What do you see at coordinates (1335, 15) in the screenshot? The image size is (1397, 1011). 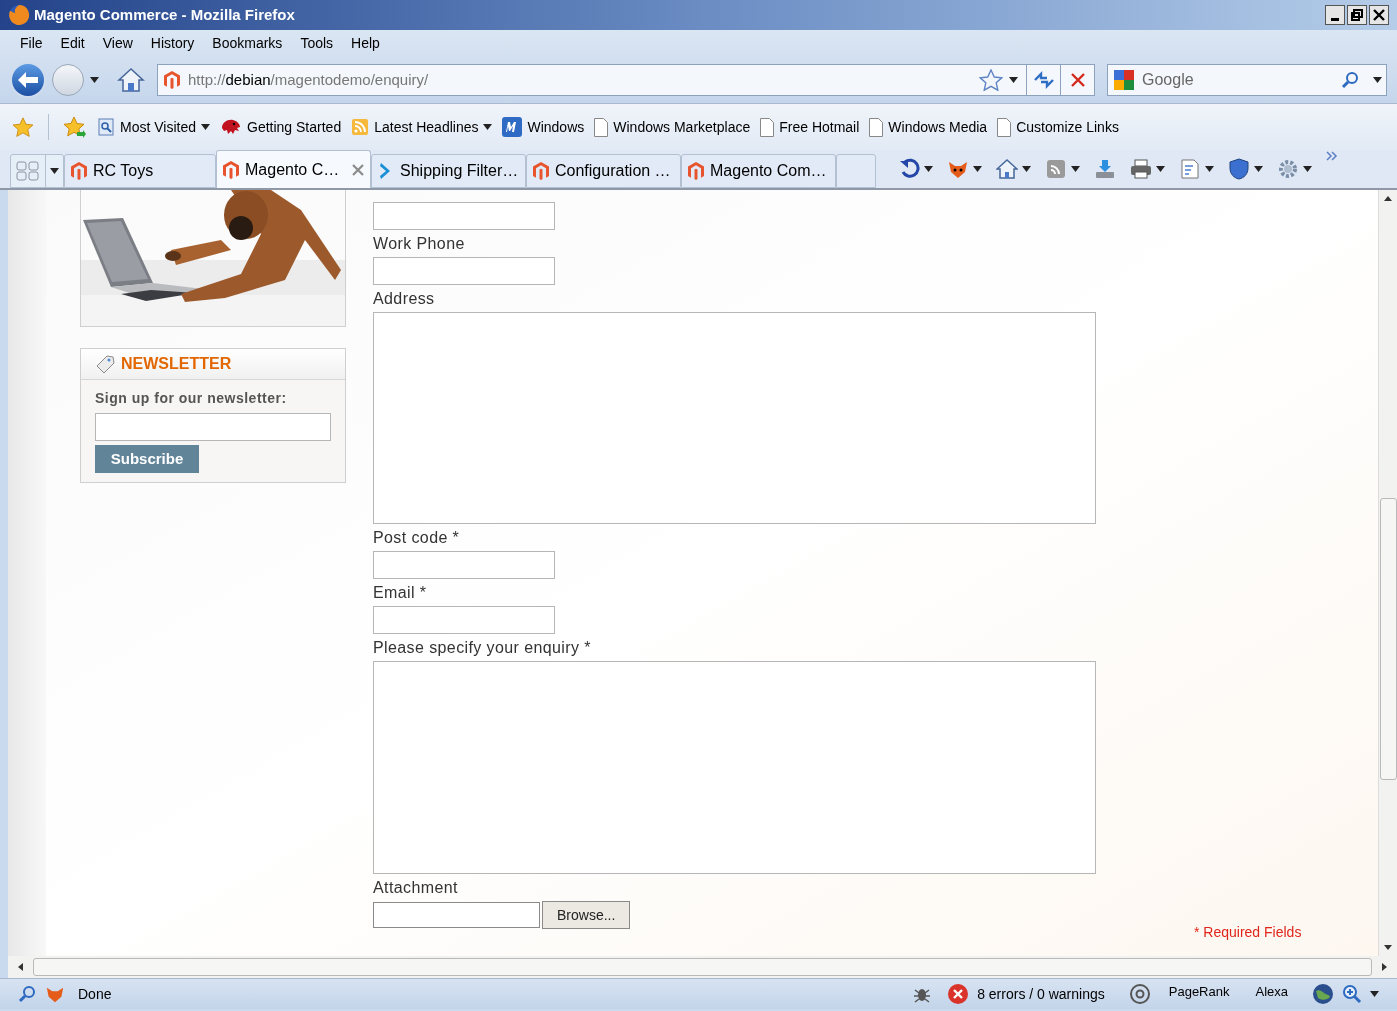 I see `minimize-button` at bounding box center [1335, 15].